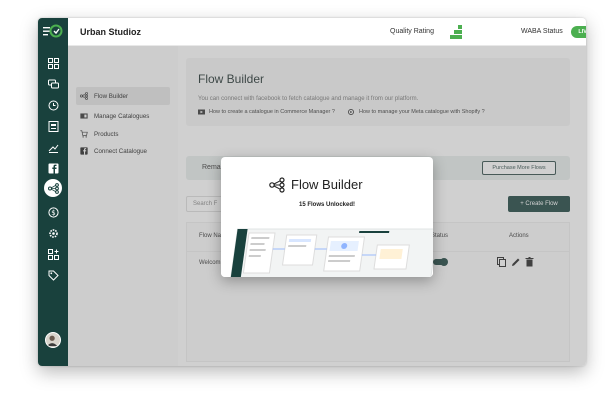  I want to click on quality-rating-icon, so click(456, 32).